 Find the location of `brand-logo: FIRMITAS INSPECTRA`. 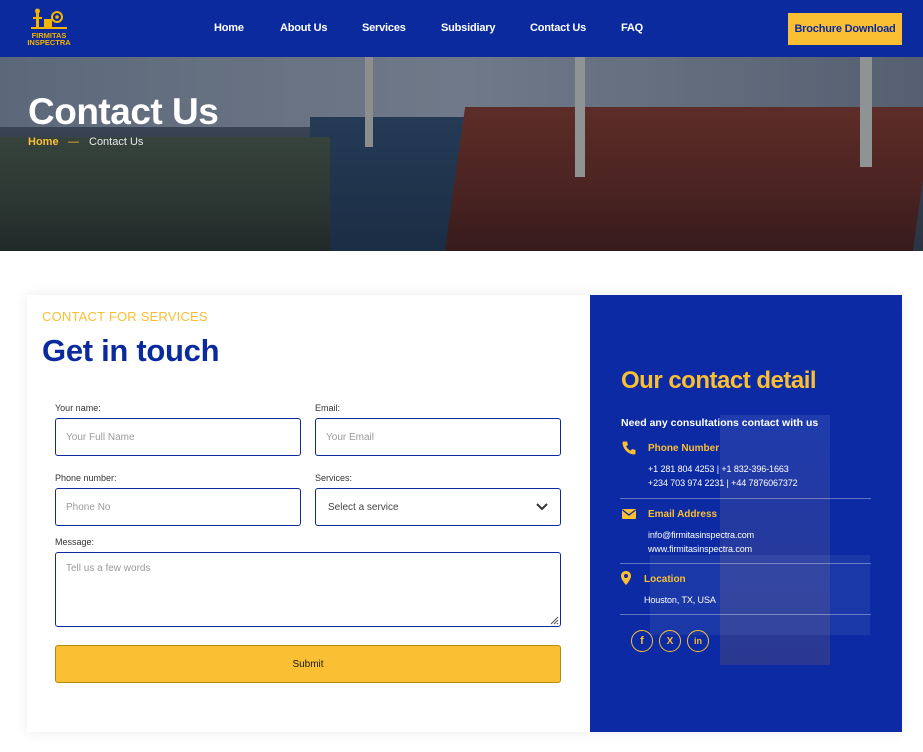

brand-logo: FIRMITAS INSPECTRA is located at coordinates (49, 27).